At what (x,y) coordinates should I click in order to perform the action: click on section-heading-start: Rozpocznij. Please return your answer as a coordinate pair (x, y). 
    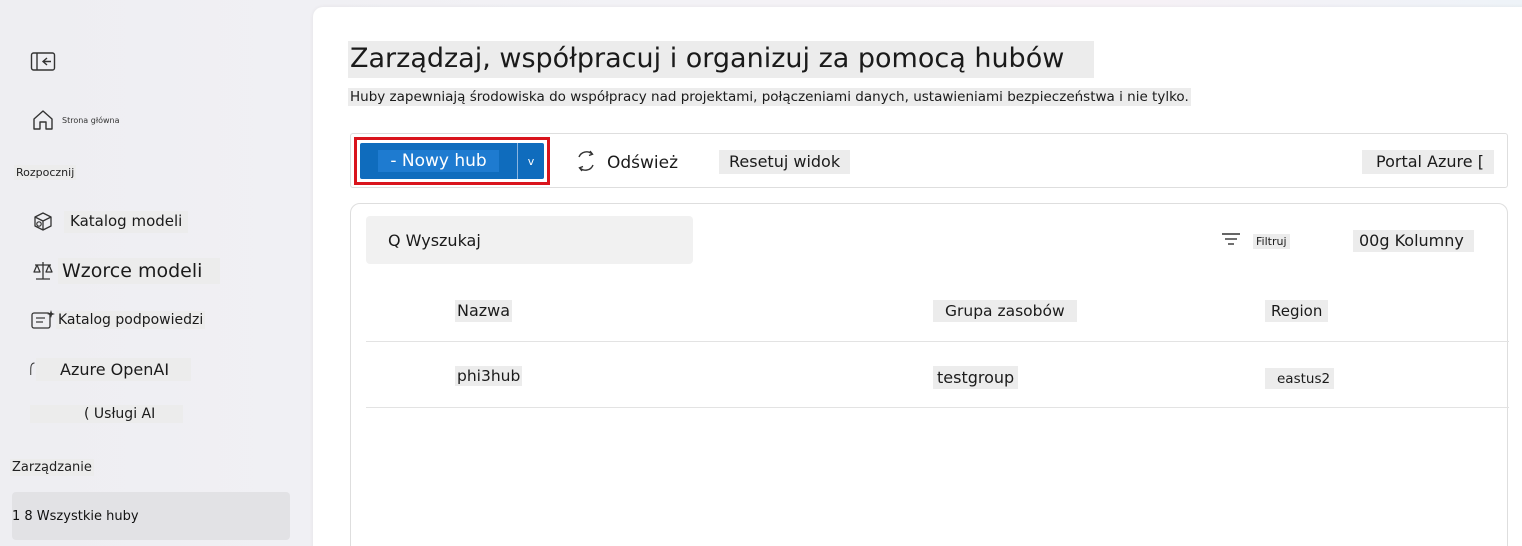
    Looking at the image, I should click on (45, 172).